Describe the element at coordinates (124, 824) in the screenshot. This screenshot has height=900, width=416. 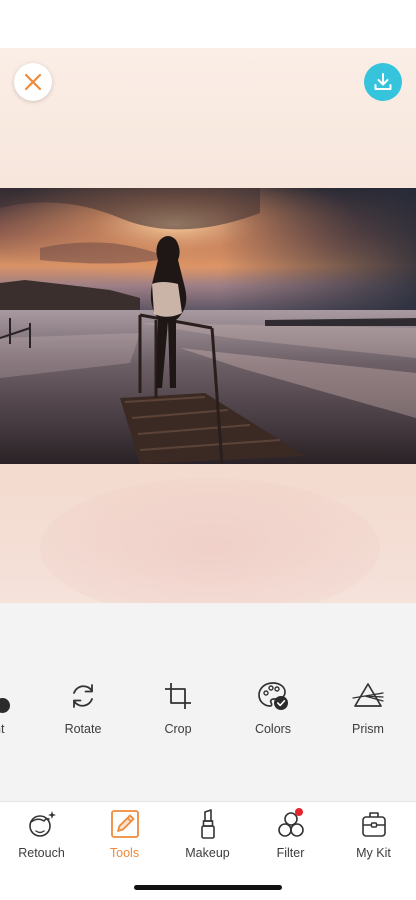
I see `pencil-icon` at that location.